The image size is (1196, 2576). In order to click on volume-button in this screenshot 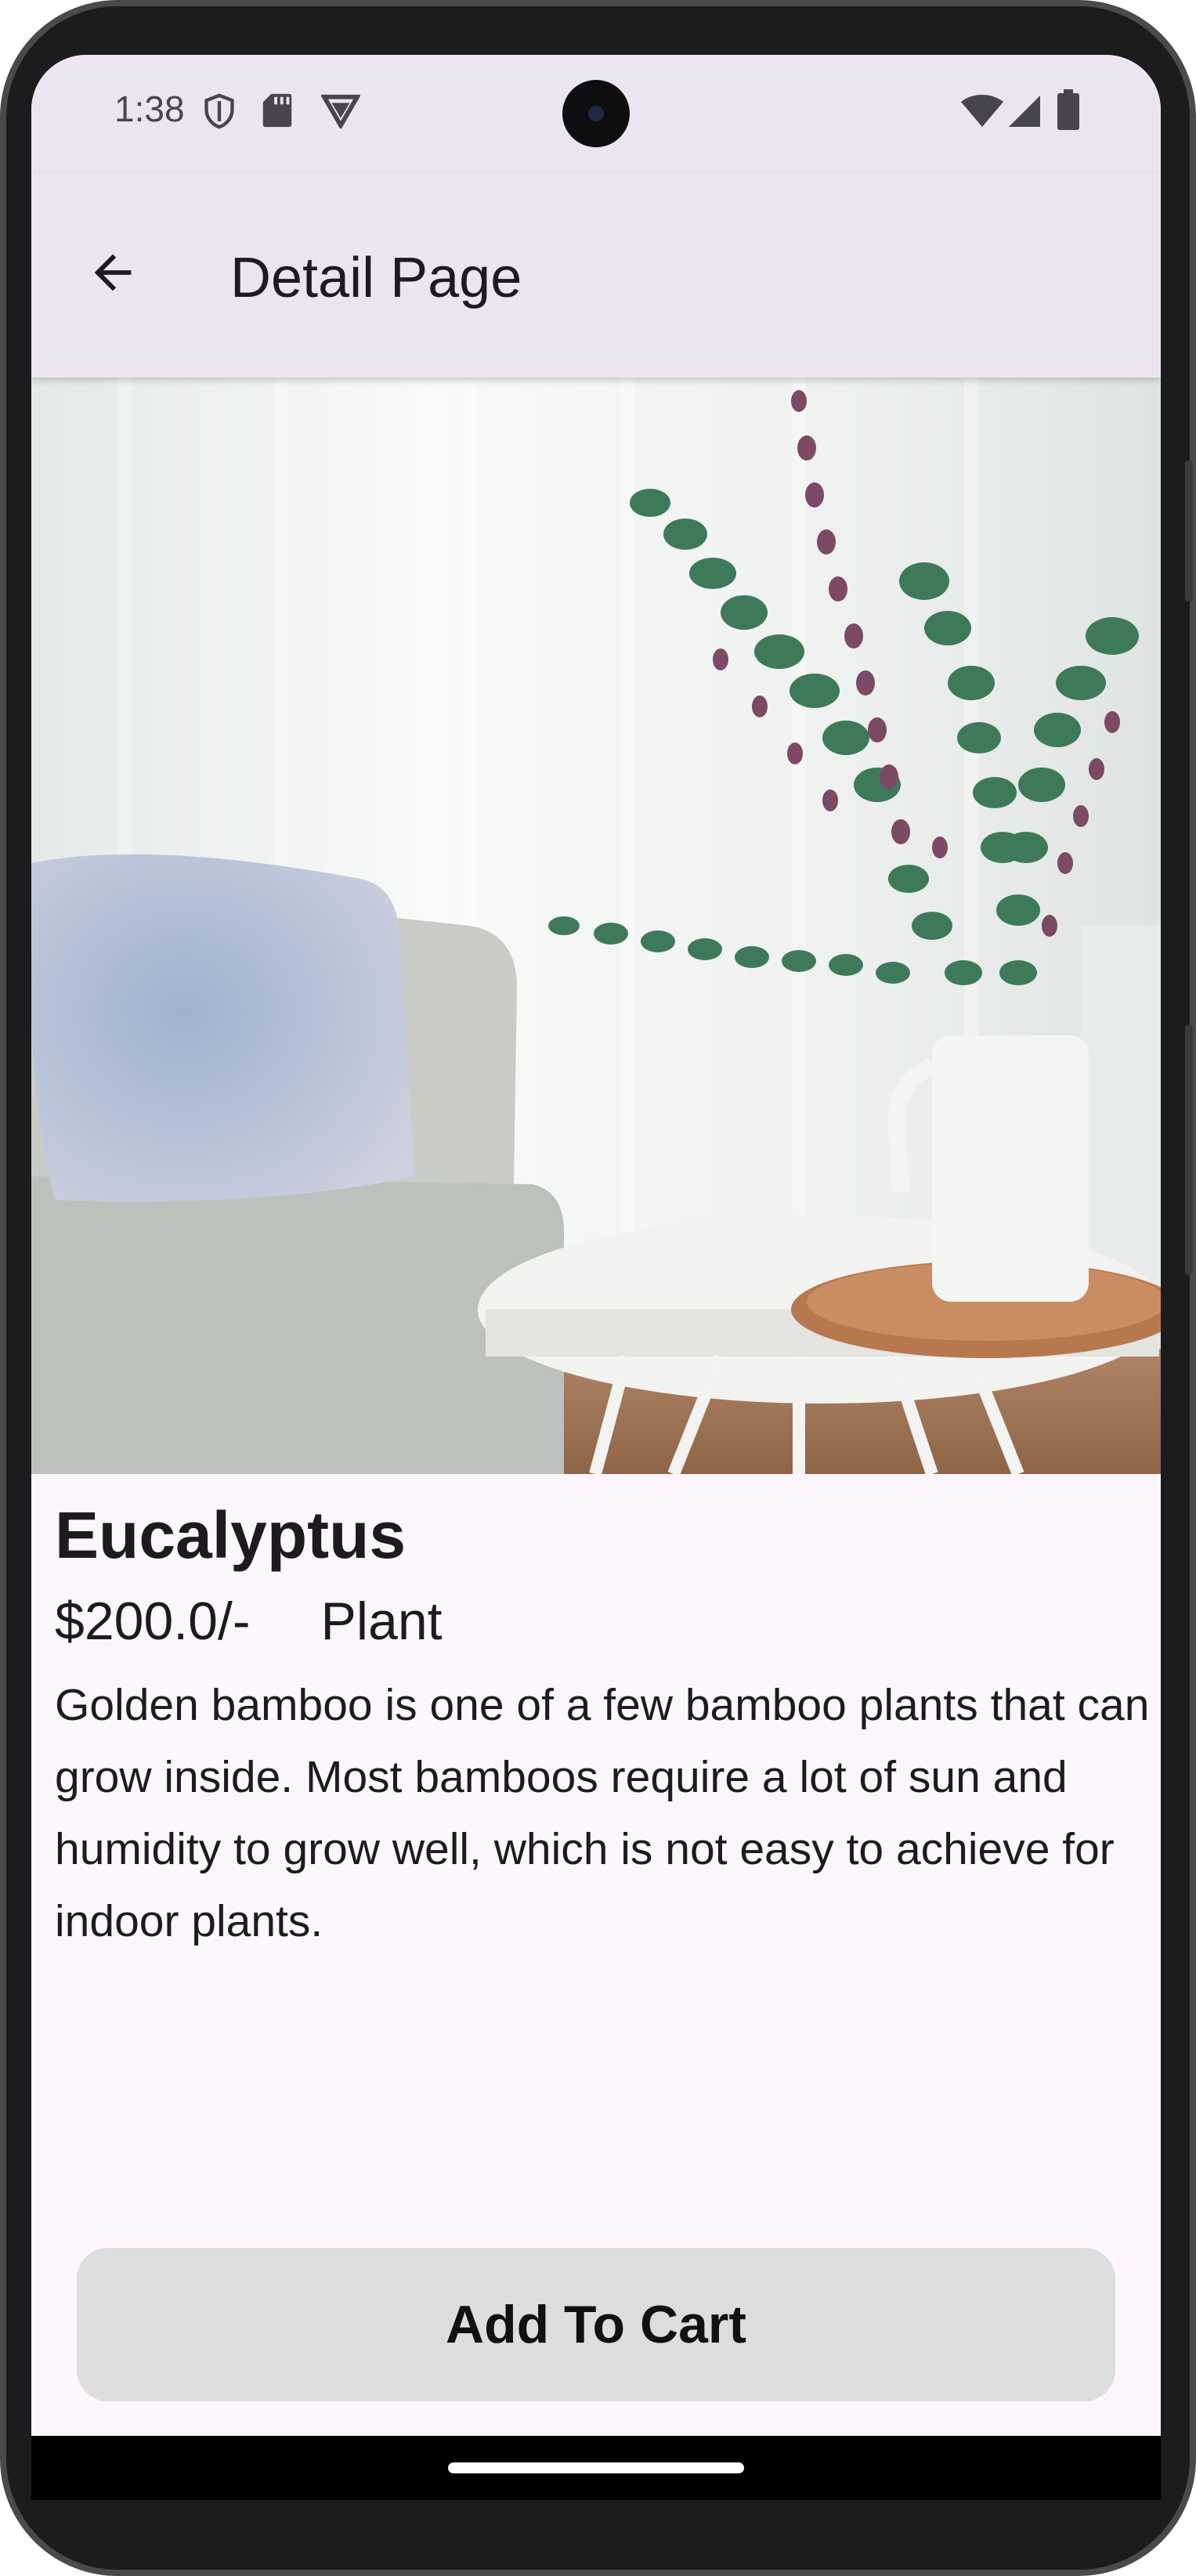, I will do `click(1189, 1149)`.